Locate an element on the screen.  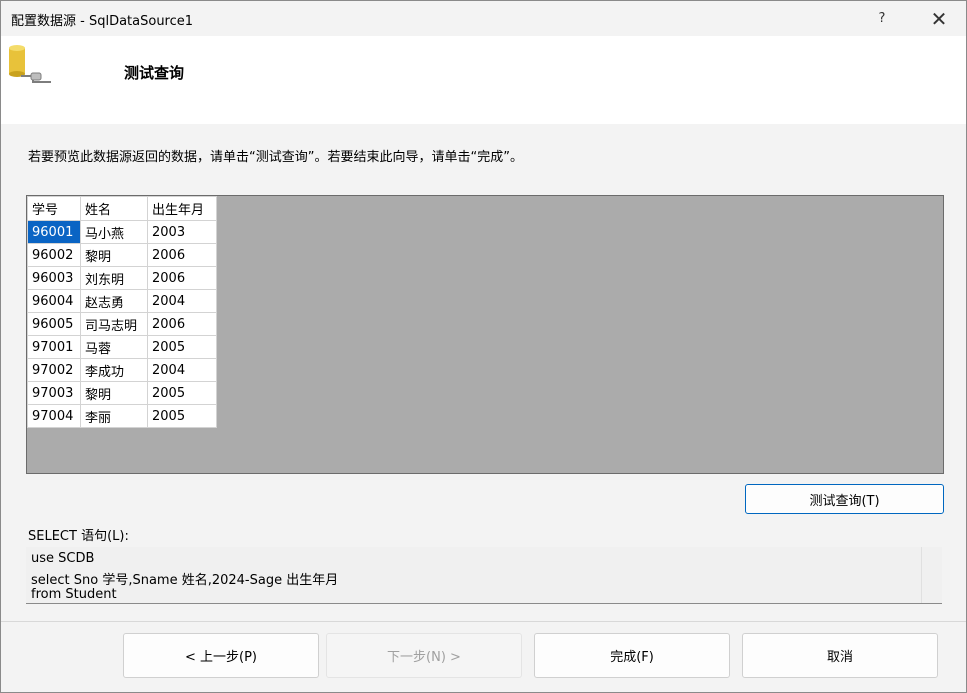
database-connection-icon is located at coordinates (30, 64).